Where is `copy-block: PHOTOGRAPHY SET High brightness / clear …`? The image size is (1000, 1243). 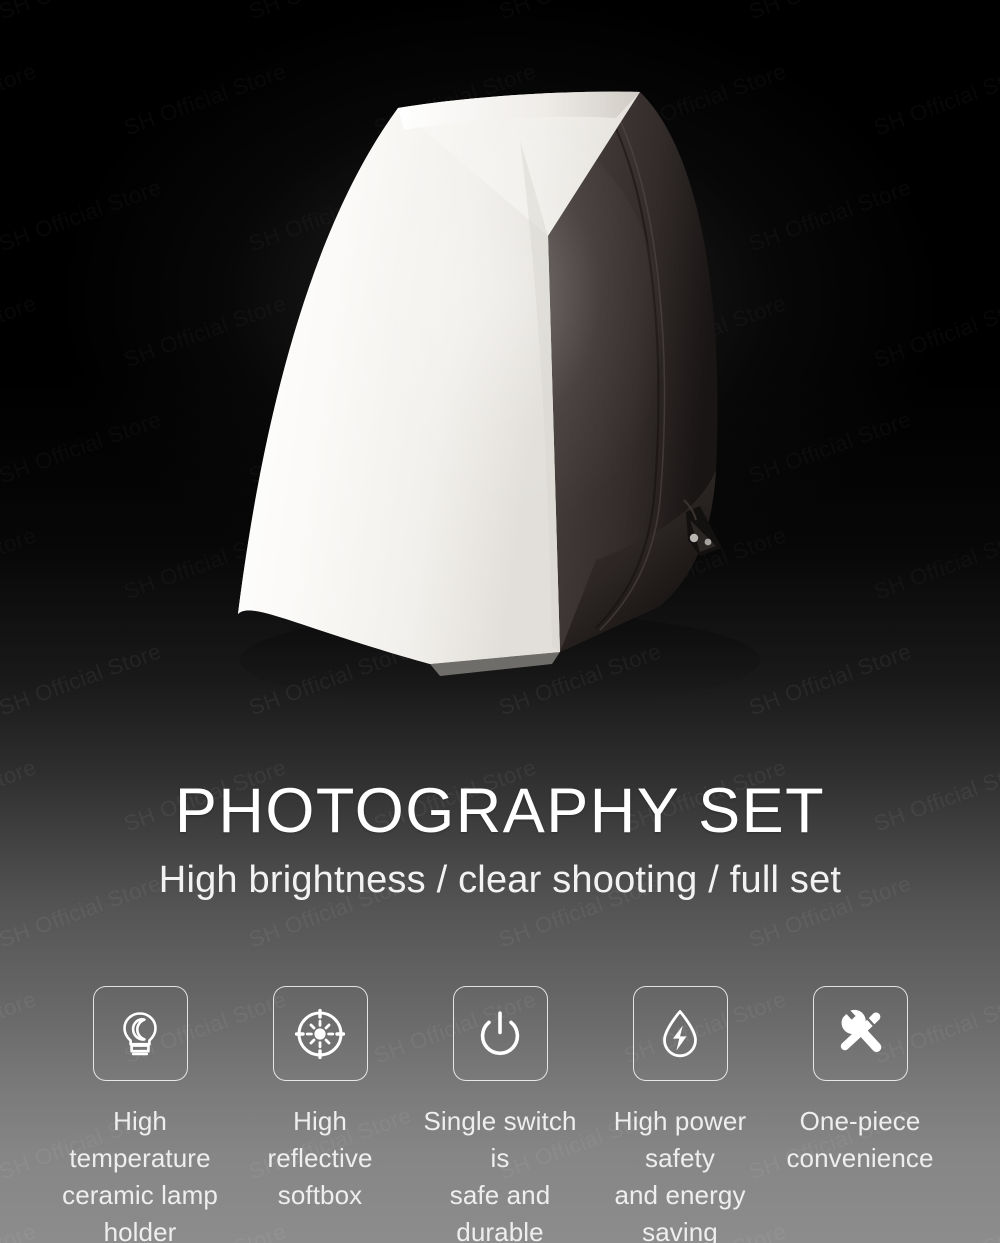
copy-block: PHOTOGRAPHY SET High brightness / clear … is located at coordinates (500, 839).